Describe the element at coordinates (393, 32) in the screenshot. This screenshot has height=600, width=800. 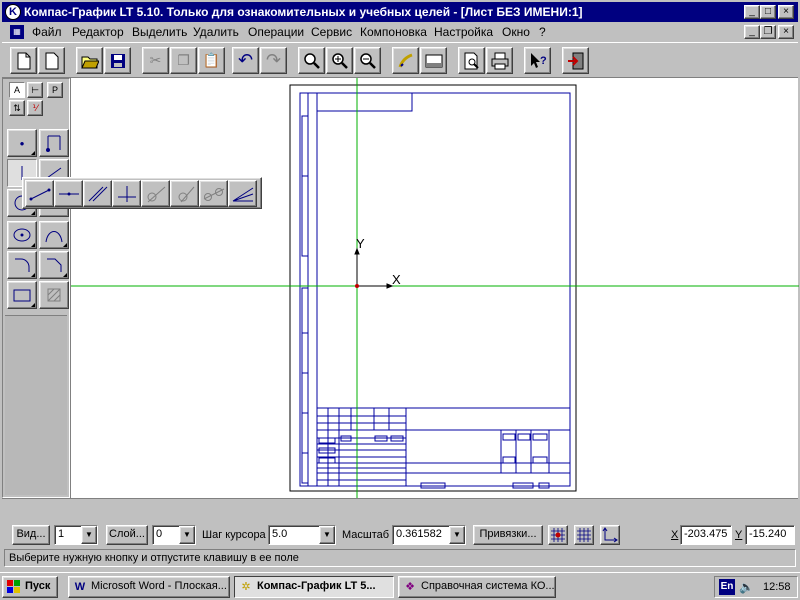
I see `menu-layout: Компоновка` at that location.